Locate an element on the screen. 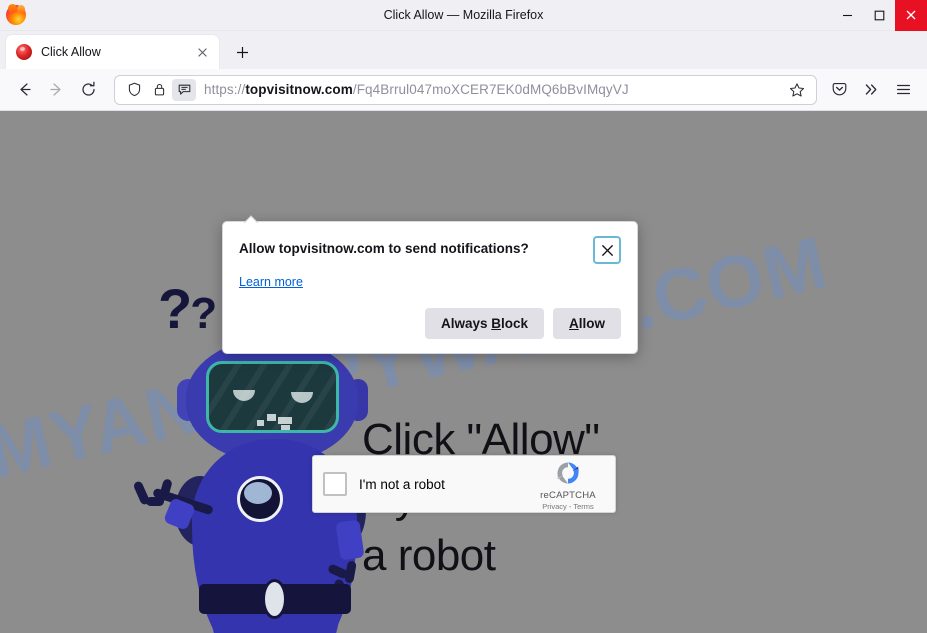 The image size is (927, 633). title-bar: Click Allow — Mozilla Firefox is located at coordinates (463, 15).